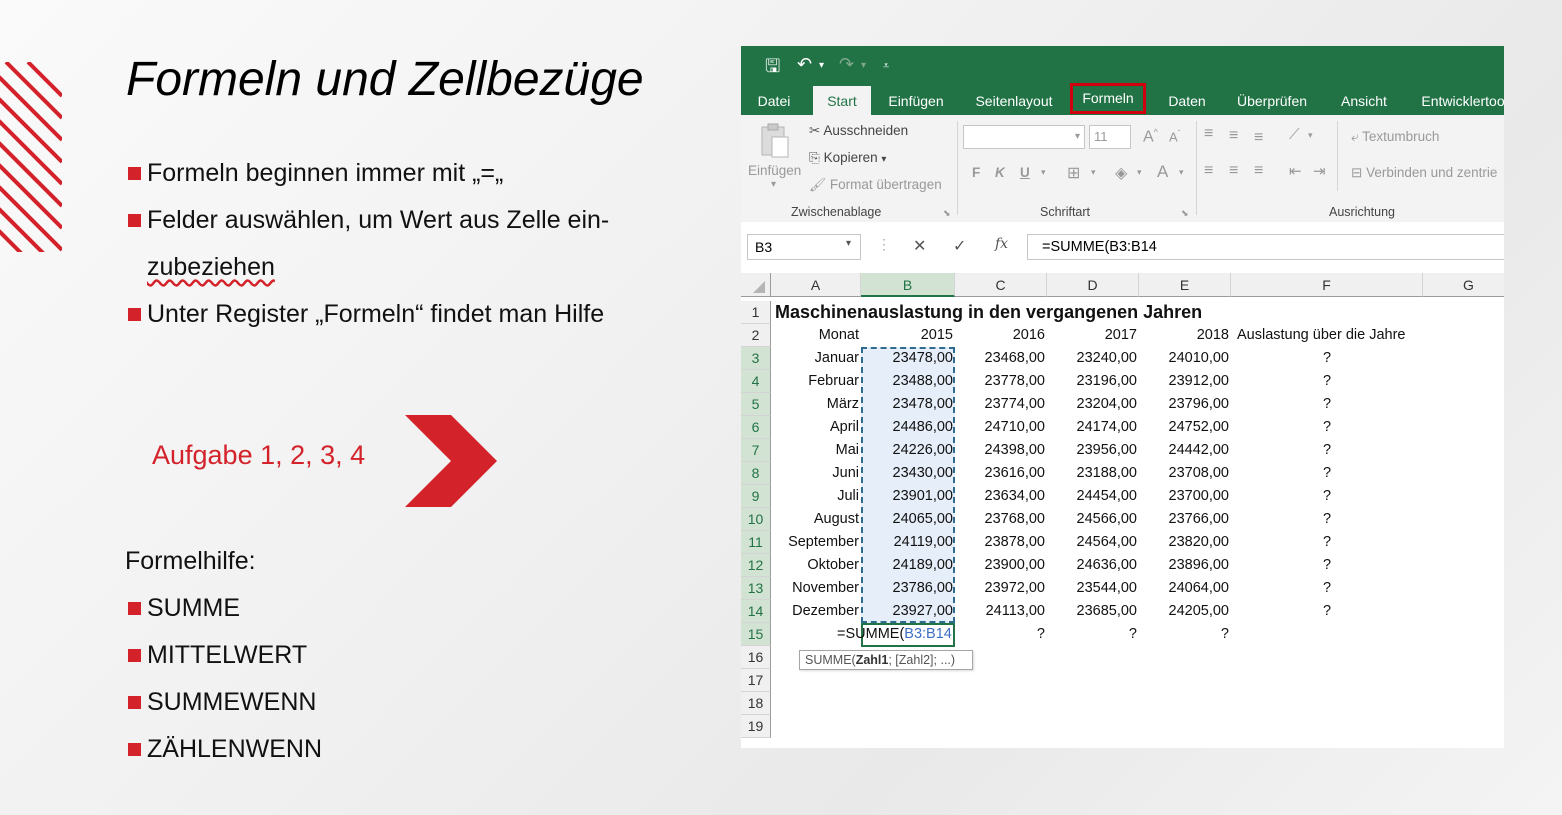 The height and width of the screenshot is (815, 1562). I want to click on increase-indent-icon: ⇥, so click(1319, 171).